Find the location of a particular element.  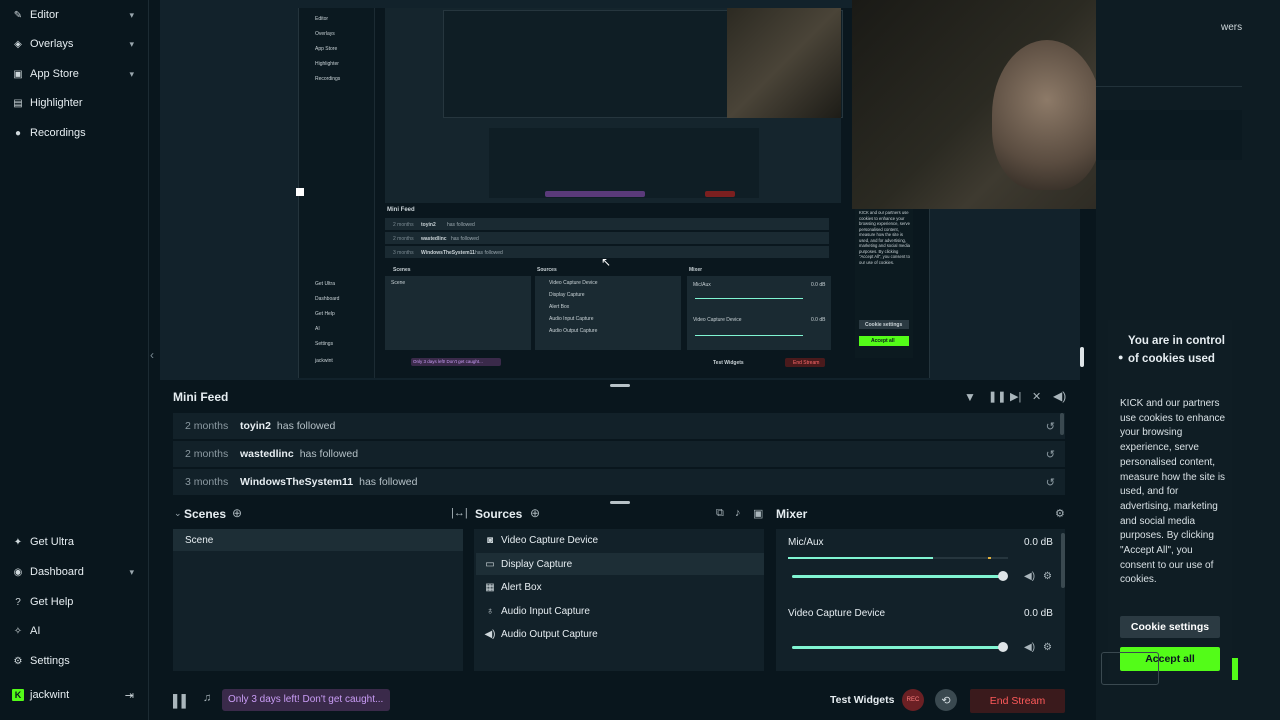

sidebar-item-app-store: ▣ App Store ▾ is located at coordinates (74, 74).